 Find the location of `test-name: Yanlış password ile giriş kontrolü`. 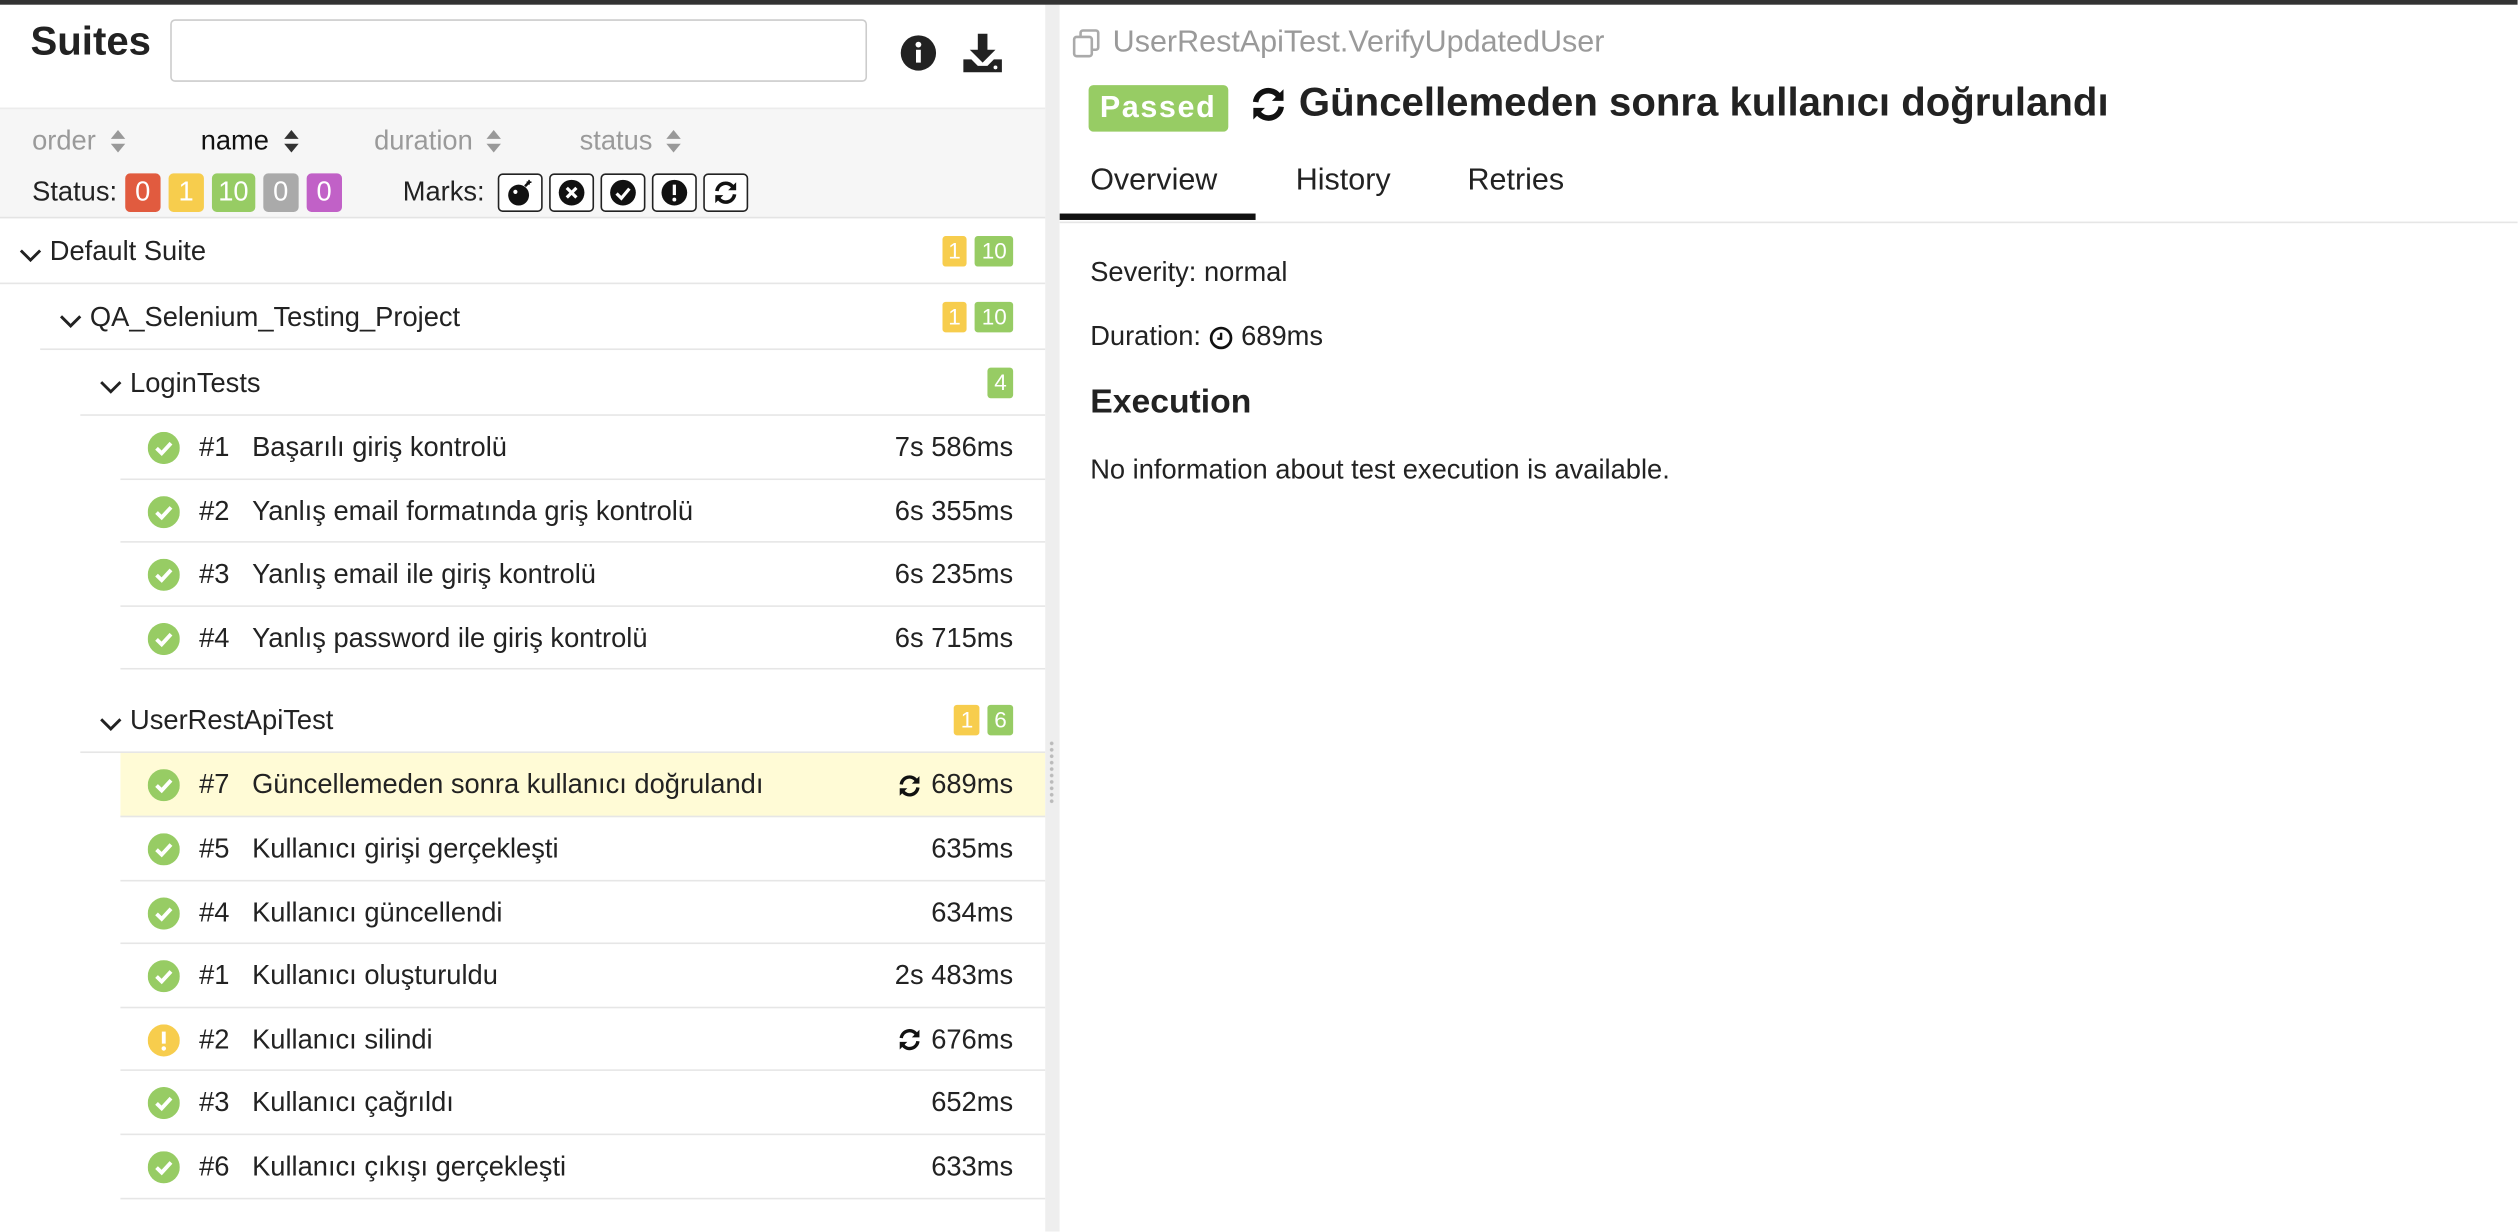

test-name: Yanlış password ile giriş kontrolü is located at coordinates (450, 638).